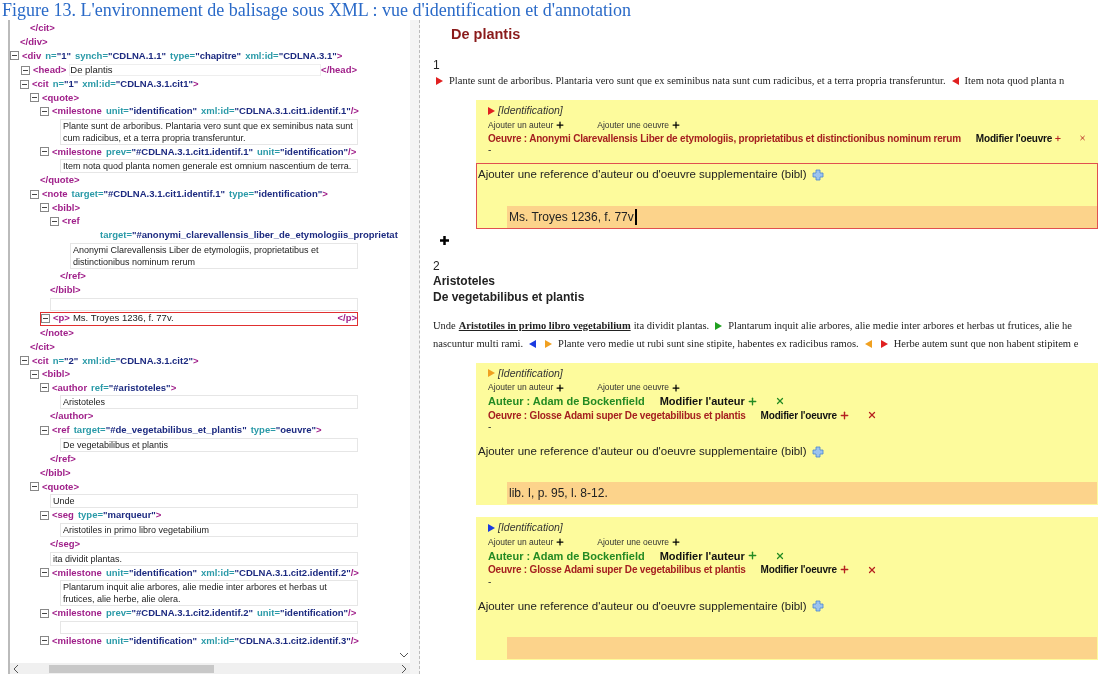 This screenshot has width=1098, height=674. Describe the element at coordinates (986, 343) in the screenshot. I see `passage-text: Herbe autem sunt que non habent stipitem e` at that location.